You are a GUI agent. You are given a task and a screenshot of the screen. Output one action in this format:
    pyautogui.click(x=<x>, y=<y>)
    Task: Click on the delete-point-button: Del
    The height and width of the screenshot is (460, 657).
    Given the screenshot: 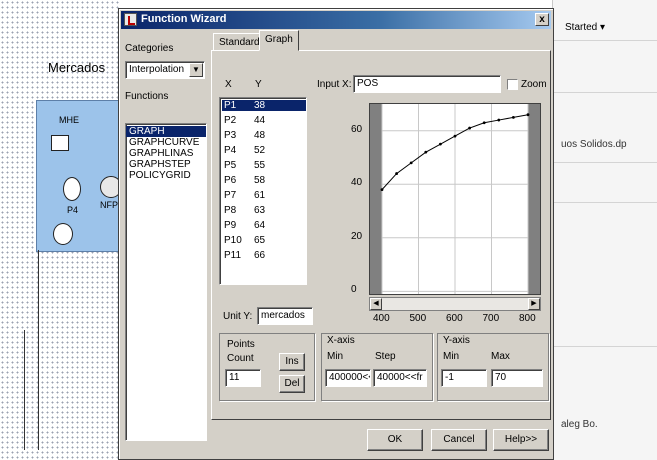 What is the action you would take?
    pyautogui.click(x=292, y=384)
    